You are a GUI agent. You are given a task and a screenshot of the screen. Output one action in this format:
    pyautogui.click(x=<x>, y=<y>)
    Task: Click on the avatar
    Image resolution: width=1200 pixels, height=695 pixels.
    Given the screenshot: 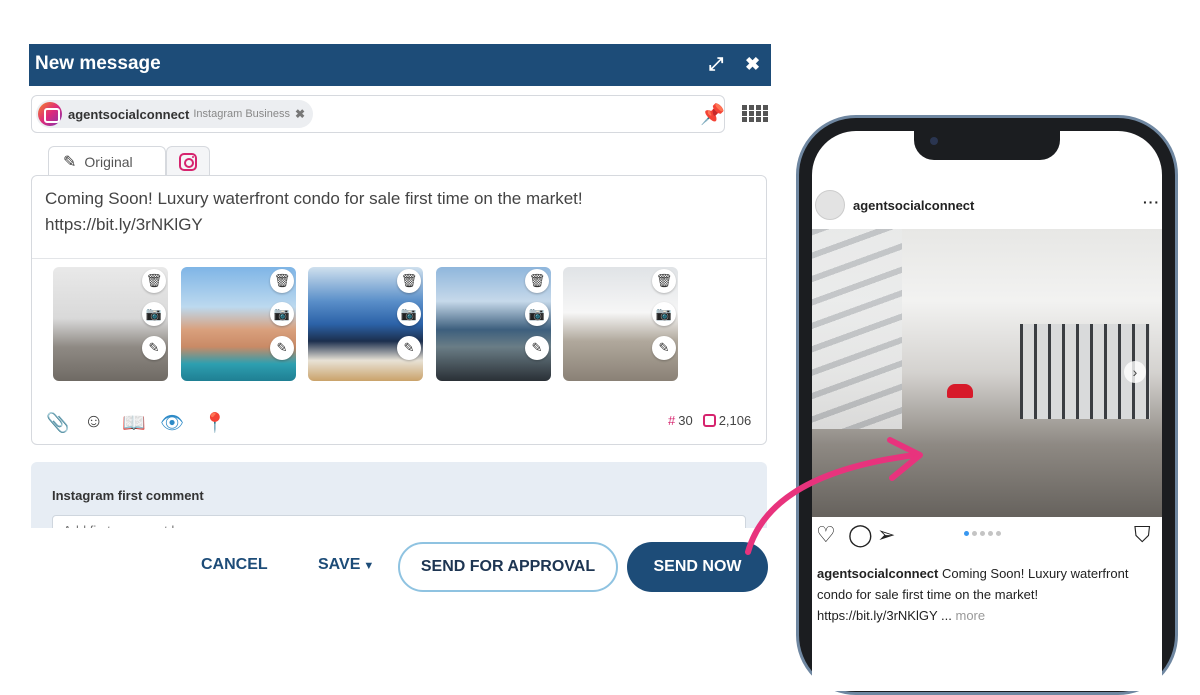 What is the action you would take?
    pyautogui.click(x=830, y=205)
    